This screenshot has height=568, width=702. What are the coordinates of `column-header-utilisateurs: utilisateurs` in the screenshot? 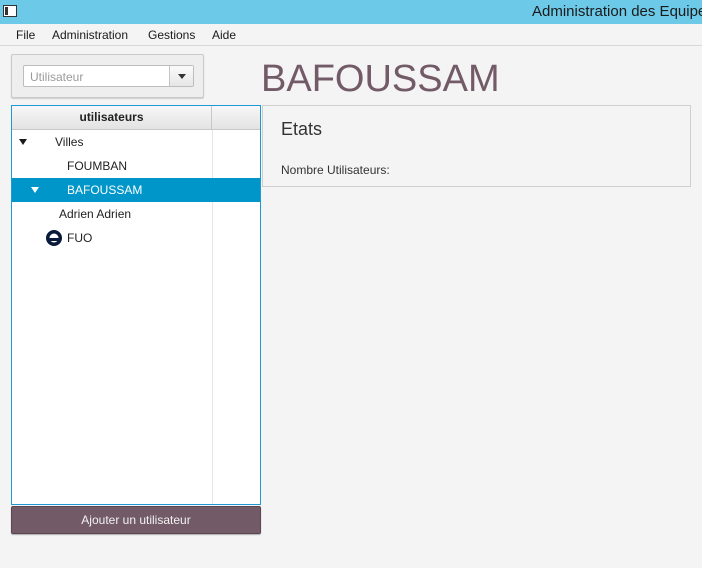 It's located at (112, 117).